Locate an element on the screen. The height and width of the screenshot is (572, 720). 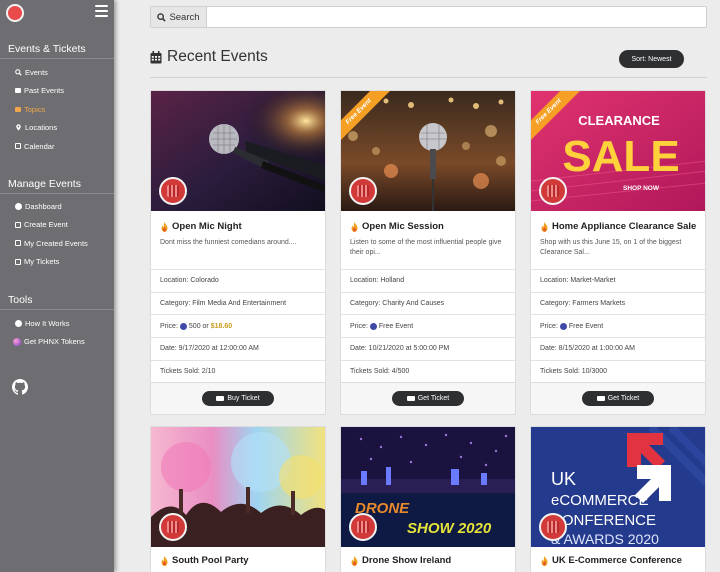
event-date: Date: 9/17/2020 at 12:00:00 AM is located at coordinates (238, 348).